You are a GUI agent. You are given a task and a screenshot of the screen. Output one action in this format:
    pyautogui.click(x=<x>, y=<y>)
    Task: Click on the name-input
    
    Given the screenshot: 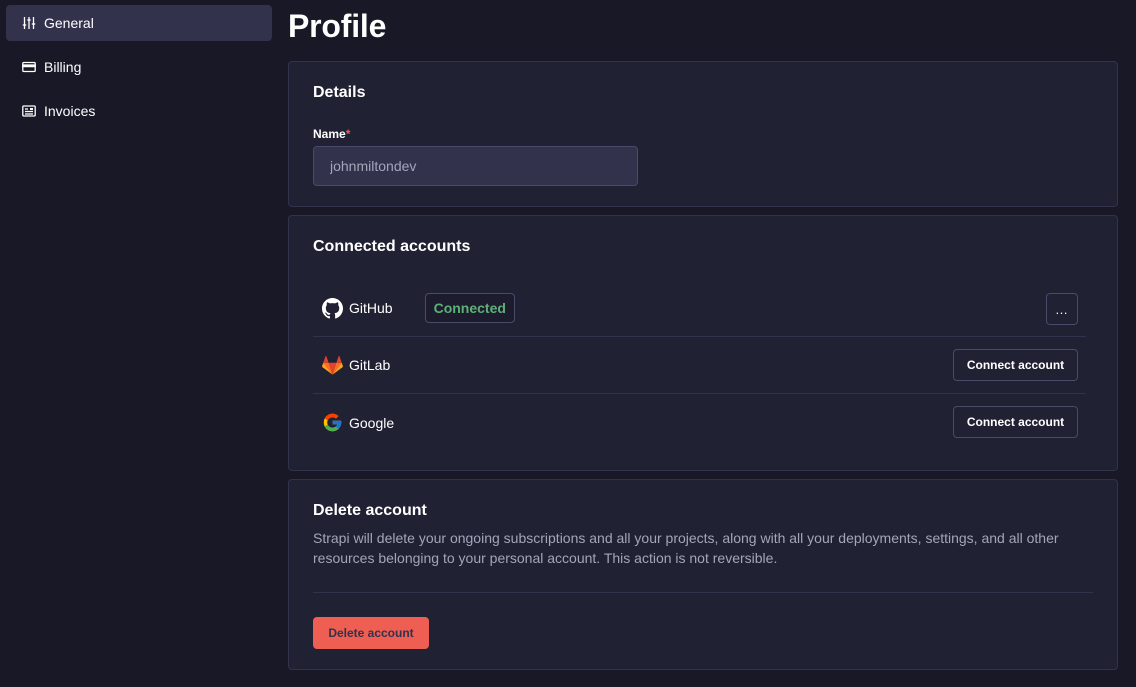 What is the action you would take?
    pyautogui.click(x=475, y=166)
    